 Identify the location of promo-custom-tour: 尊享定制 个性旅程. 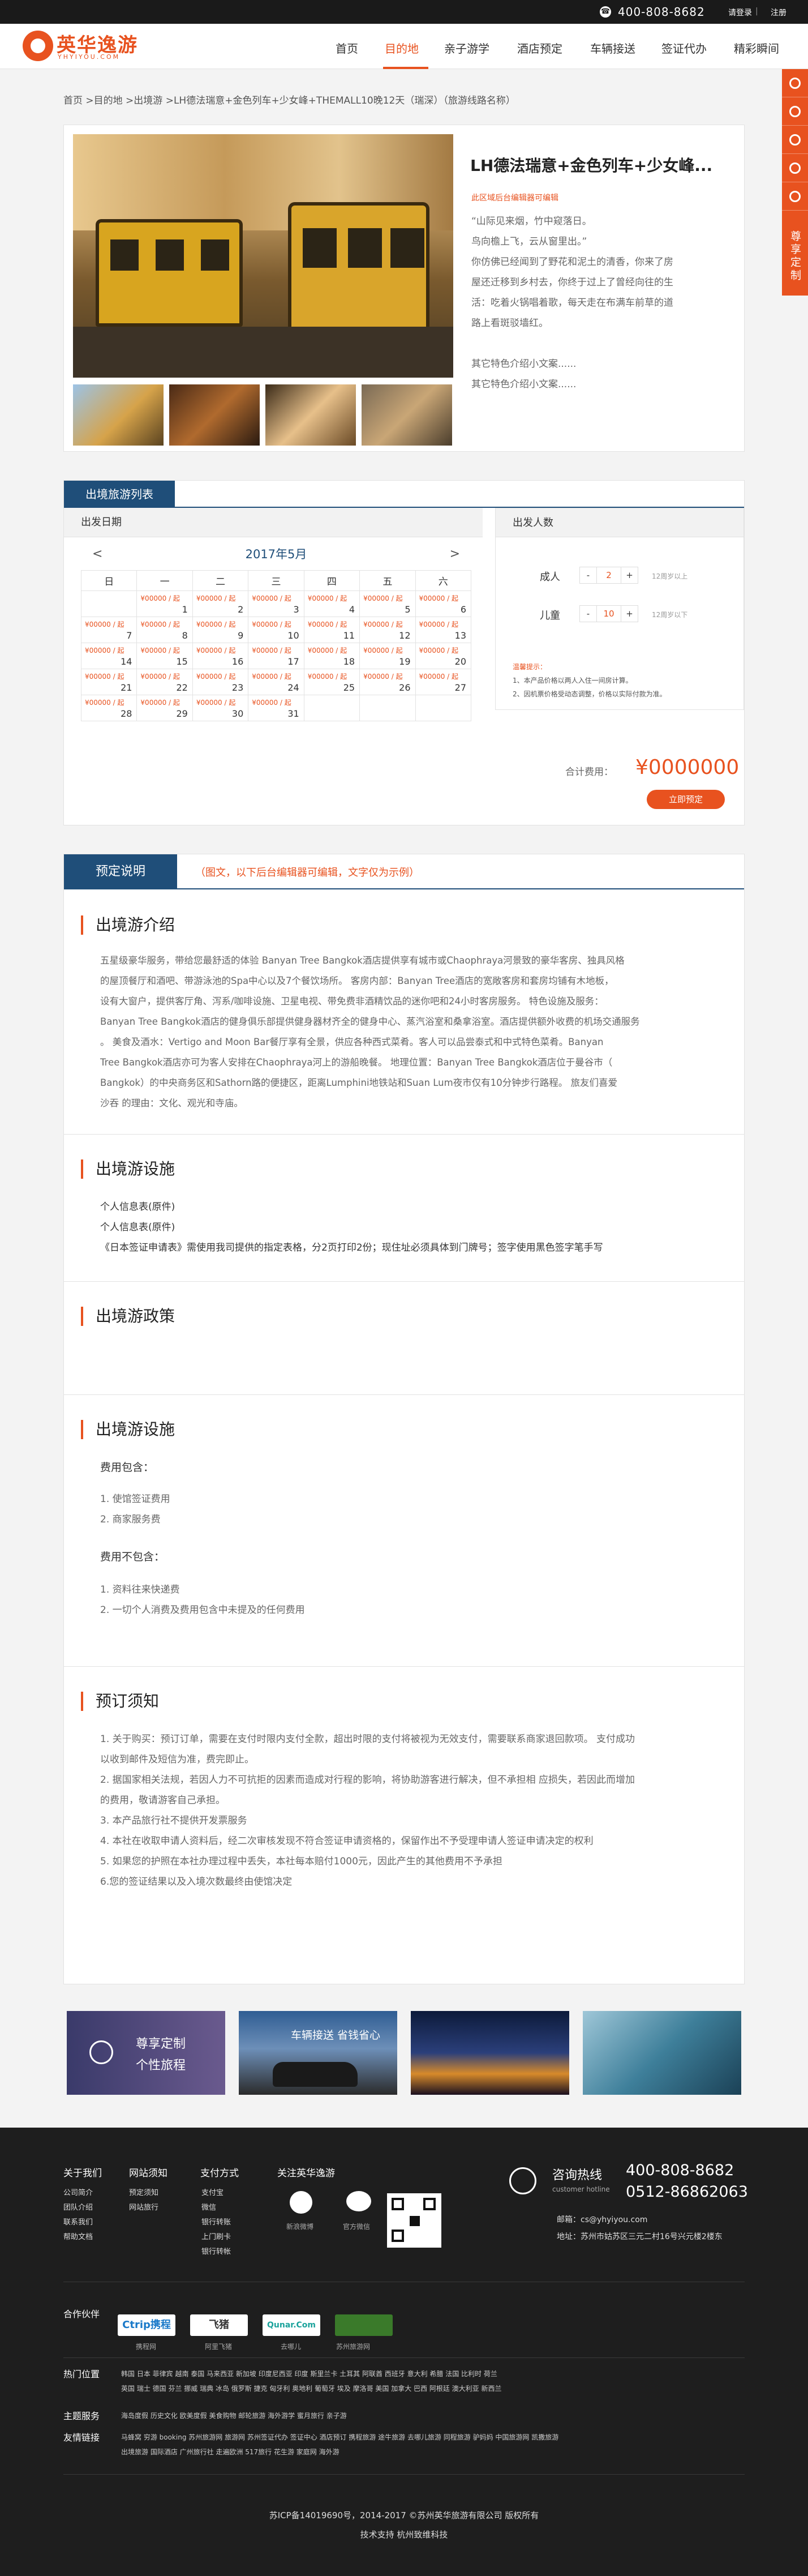
(146, 2053).